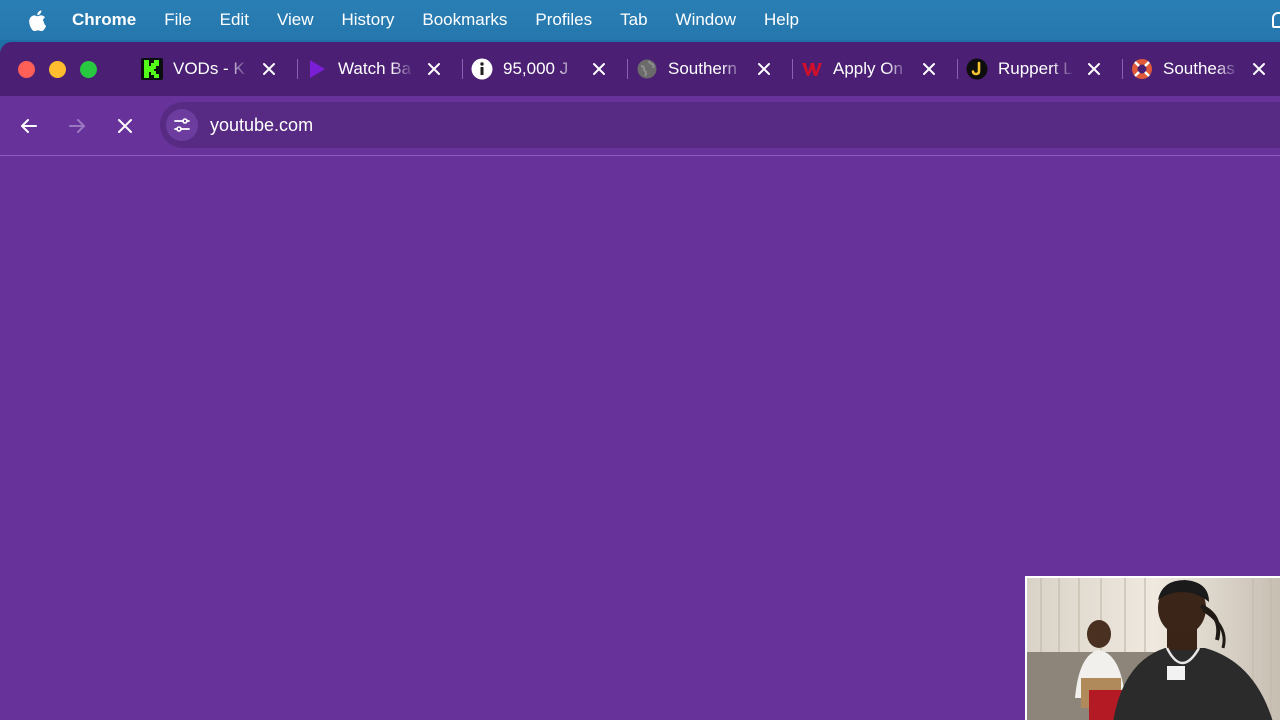  I want to click on tab-title: 95,000 J, so click(536, 68).